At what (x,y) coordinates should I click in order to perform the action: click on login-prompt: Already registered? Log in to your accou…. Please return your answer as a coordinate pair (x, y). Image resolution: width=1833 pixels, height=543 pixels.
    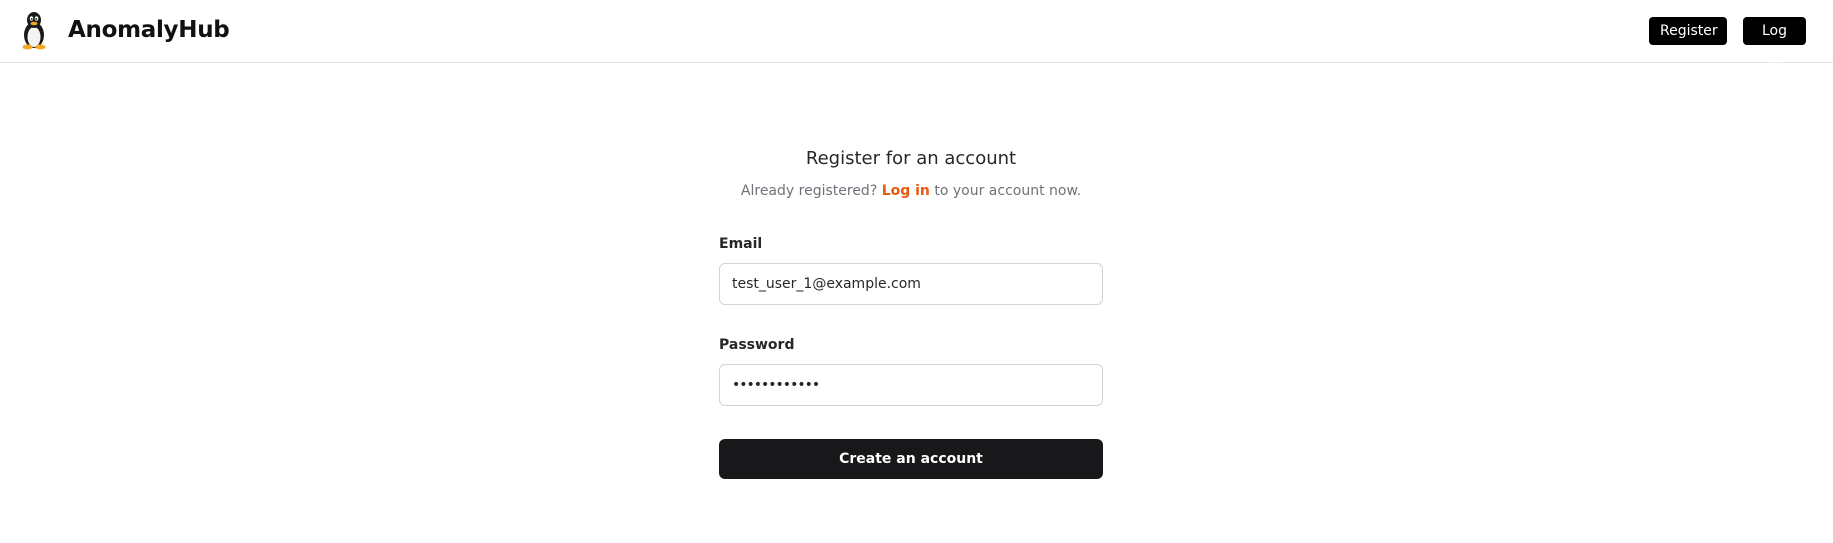
    Looking at the image, I should click on (911, 191).